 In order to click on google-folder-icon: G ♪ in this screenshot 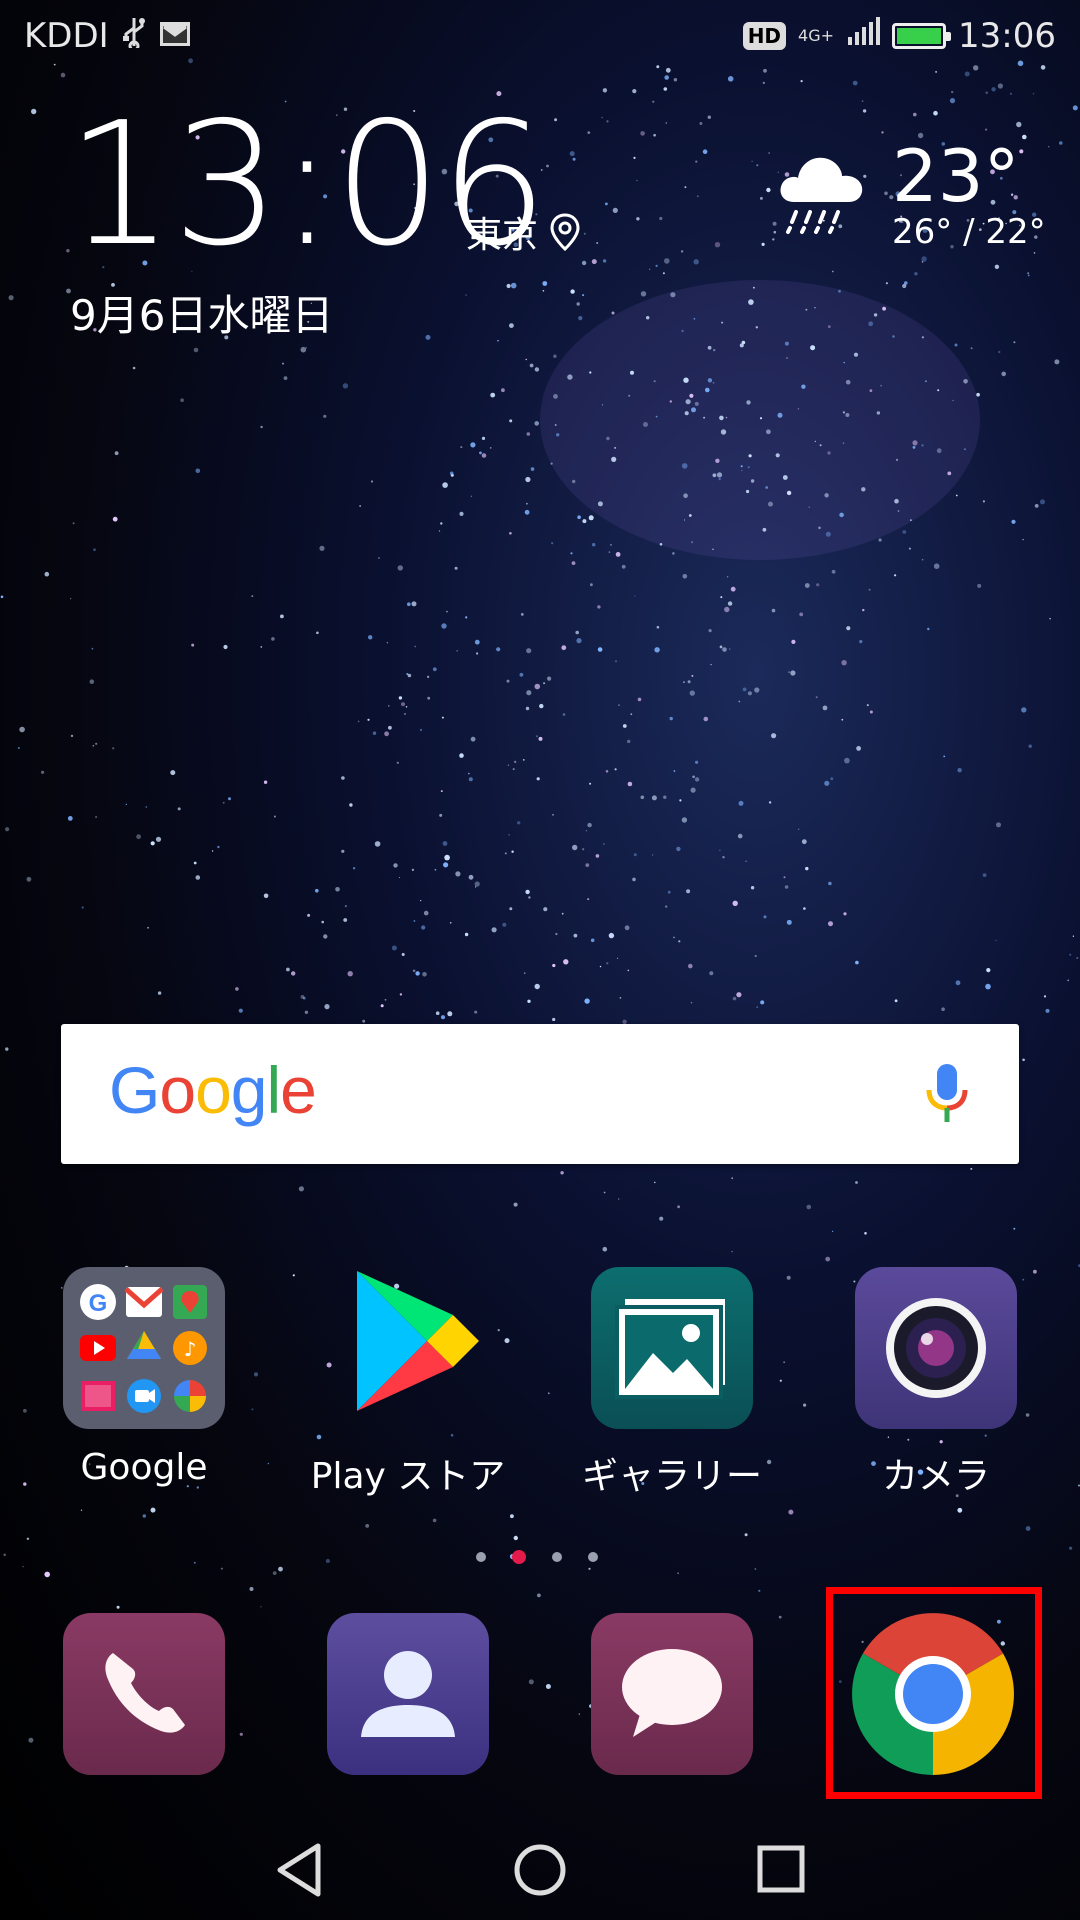, I will do `click(144, 1348)`.